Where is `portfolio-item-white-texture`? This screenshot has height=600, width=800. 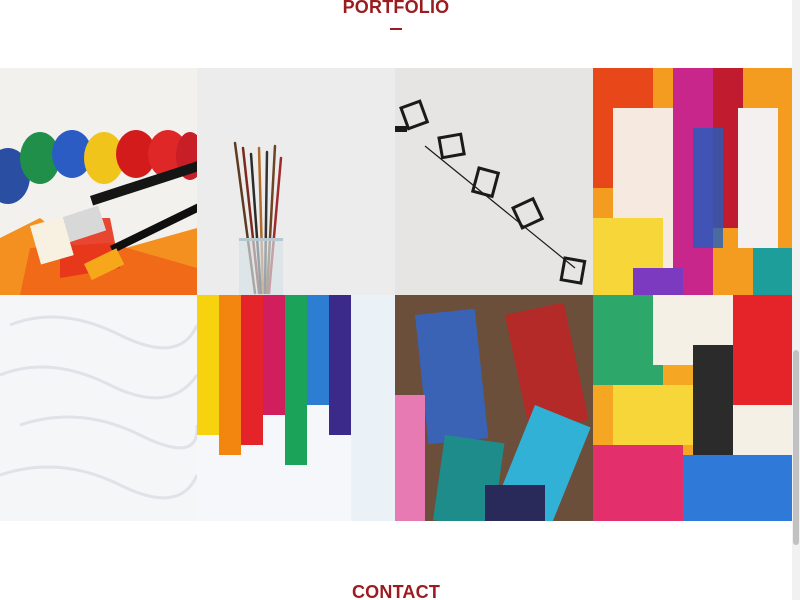 portfolio-item-white-texture is located at coordinates (98, 408).